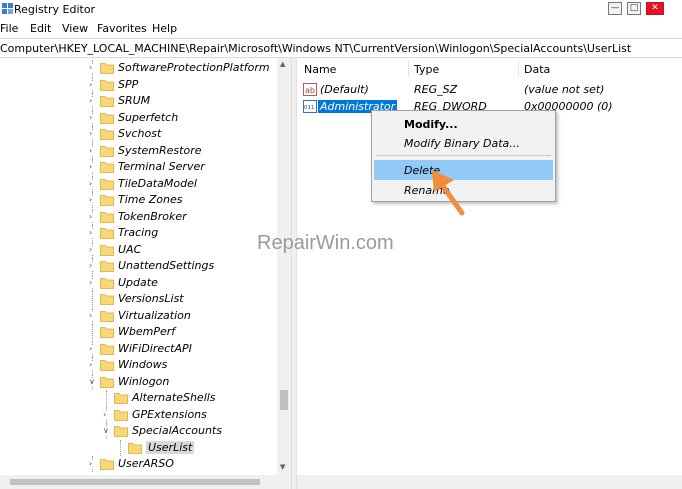 The height and width of the screenshot is (489, 682). Describe the element at coordinates (9, 28) in the screenshot. I see `menu-file: File` at that location.